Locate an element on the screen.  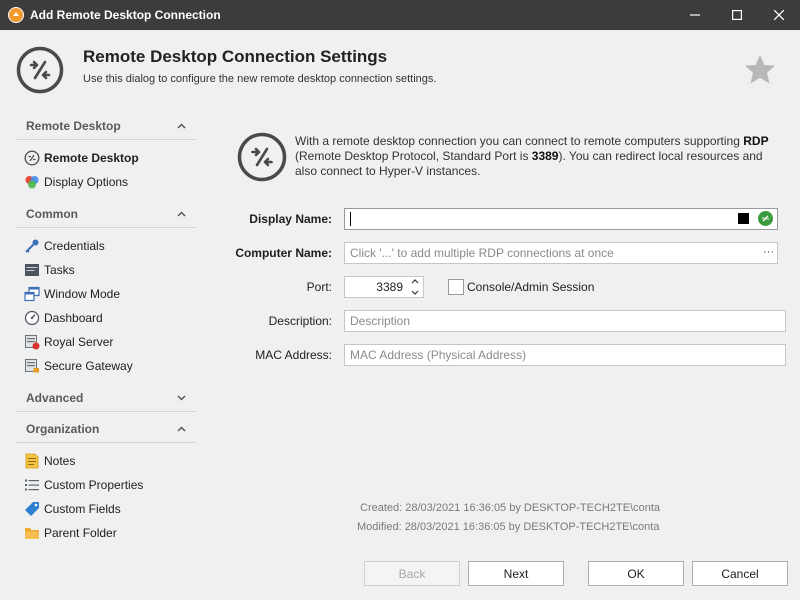
window-mode-icon is located at coordinates (32, 294).